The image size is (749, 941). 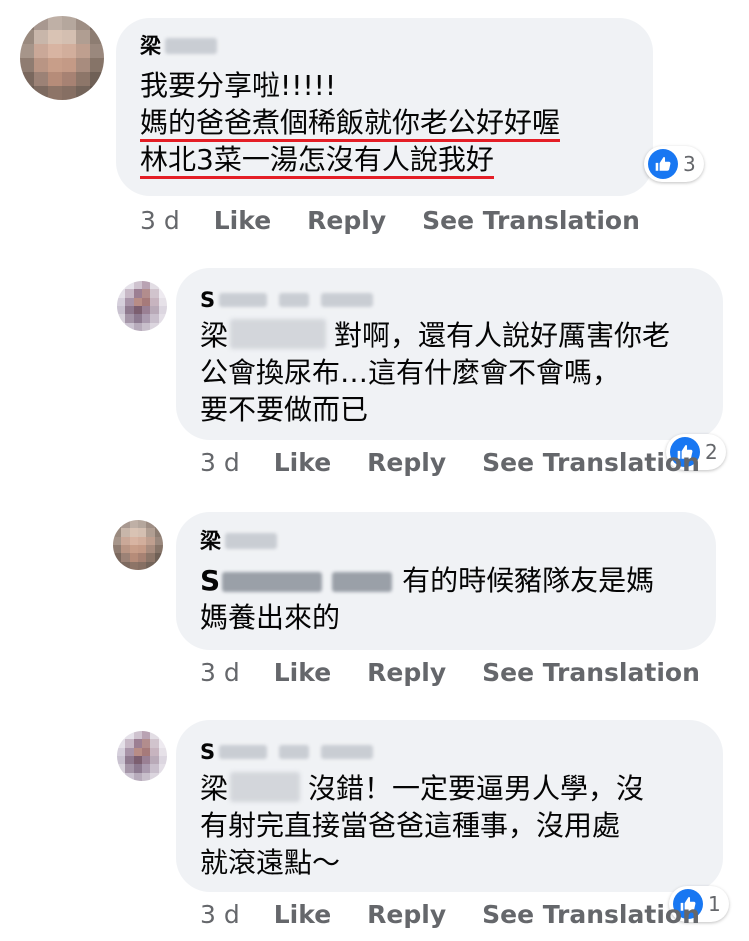 I want to click on comment-line: 林北3菜一湯怎沒有人說我好, so click(x=350, y=160).